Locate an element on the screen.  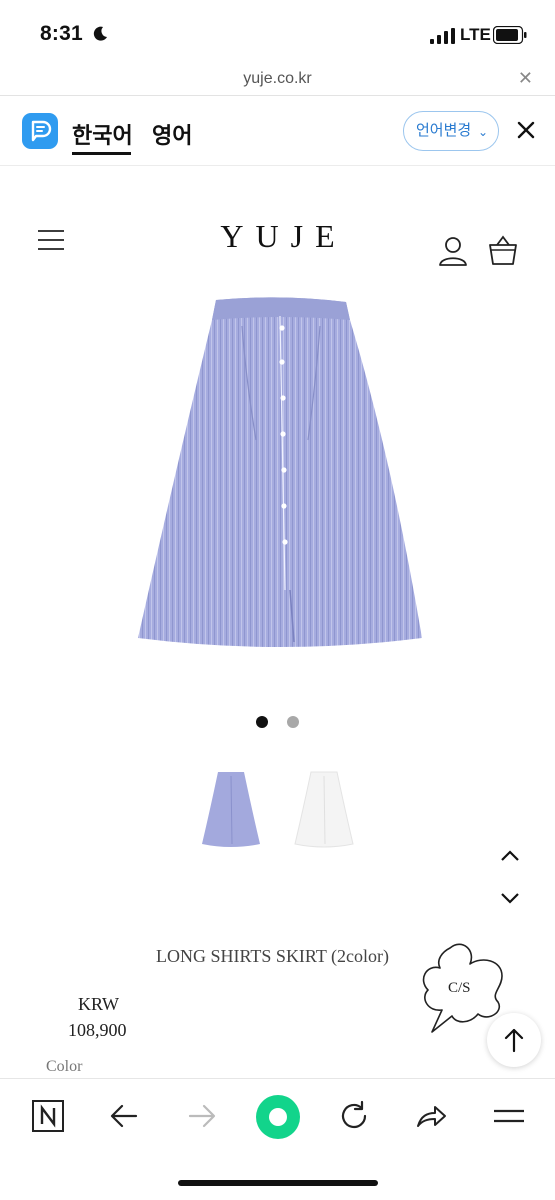
naver-home-icon is located at coordinates (48, 1116).